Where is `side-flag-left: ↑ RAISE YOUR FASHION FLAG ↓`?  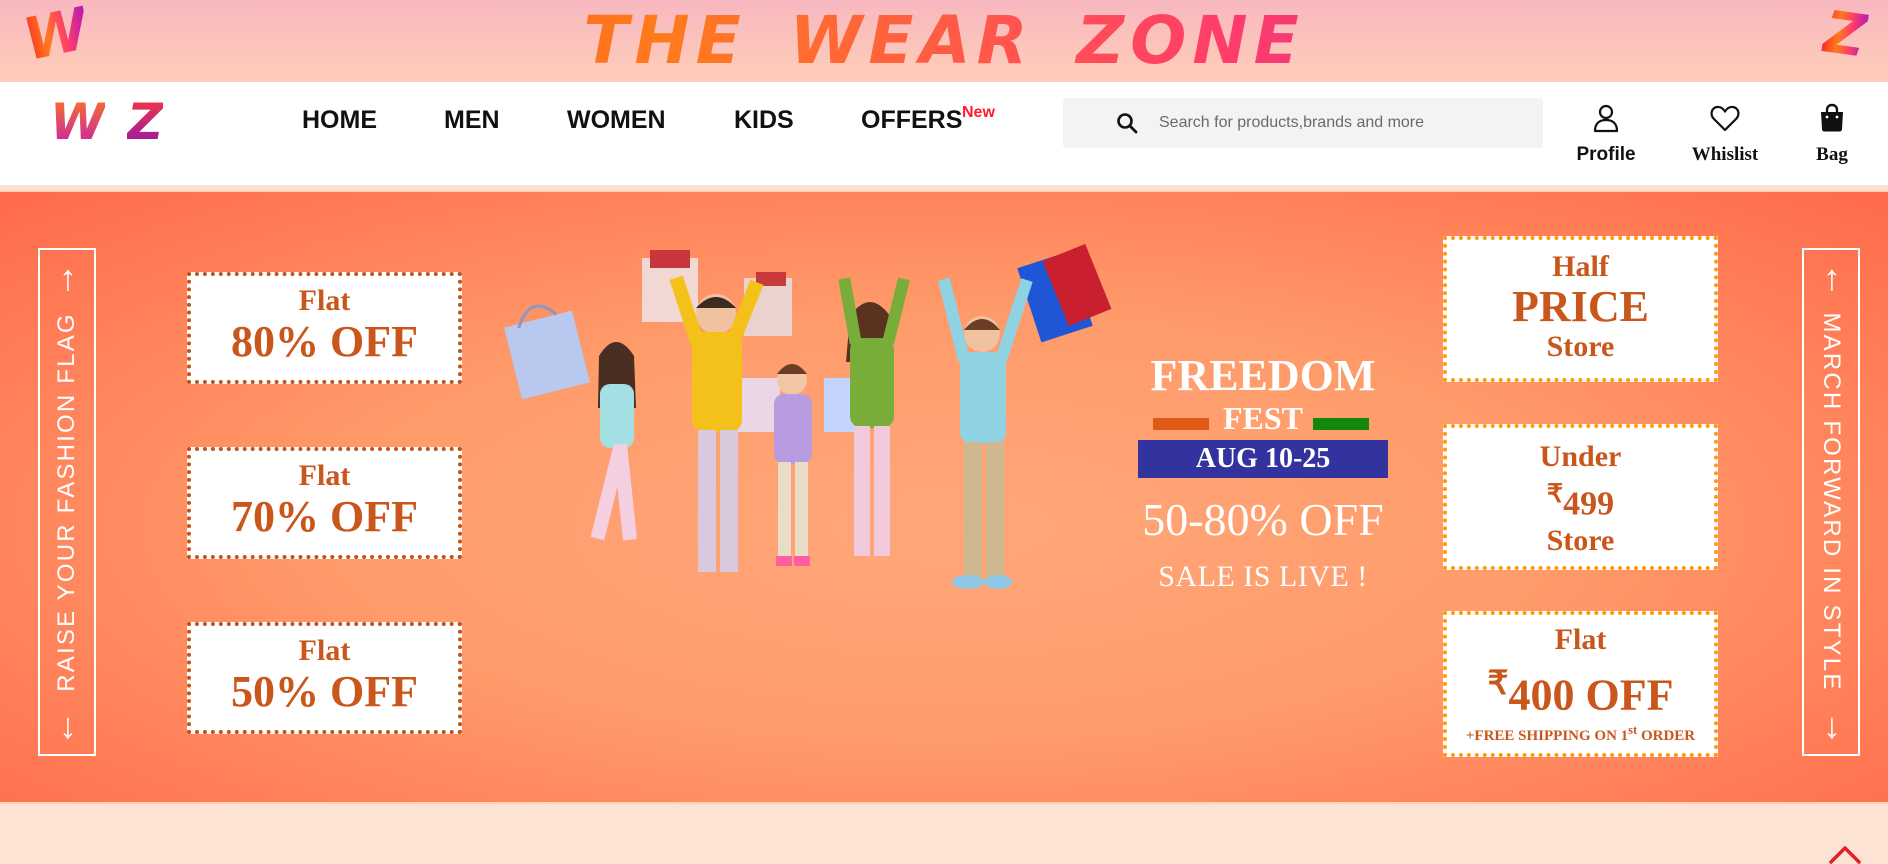 side-flag-left: ↑ RAISE YOUR FASHION FLAG ↓ is located at coordinates (67, 502).